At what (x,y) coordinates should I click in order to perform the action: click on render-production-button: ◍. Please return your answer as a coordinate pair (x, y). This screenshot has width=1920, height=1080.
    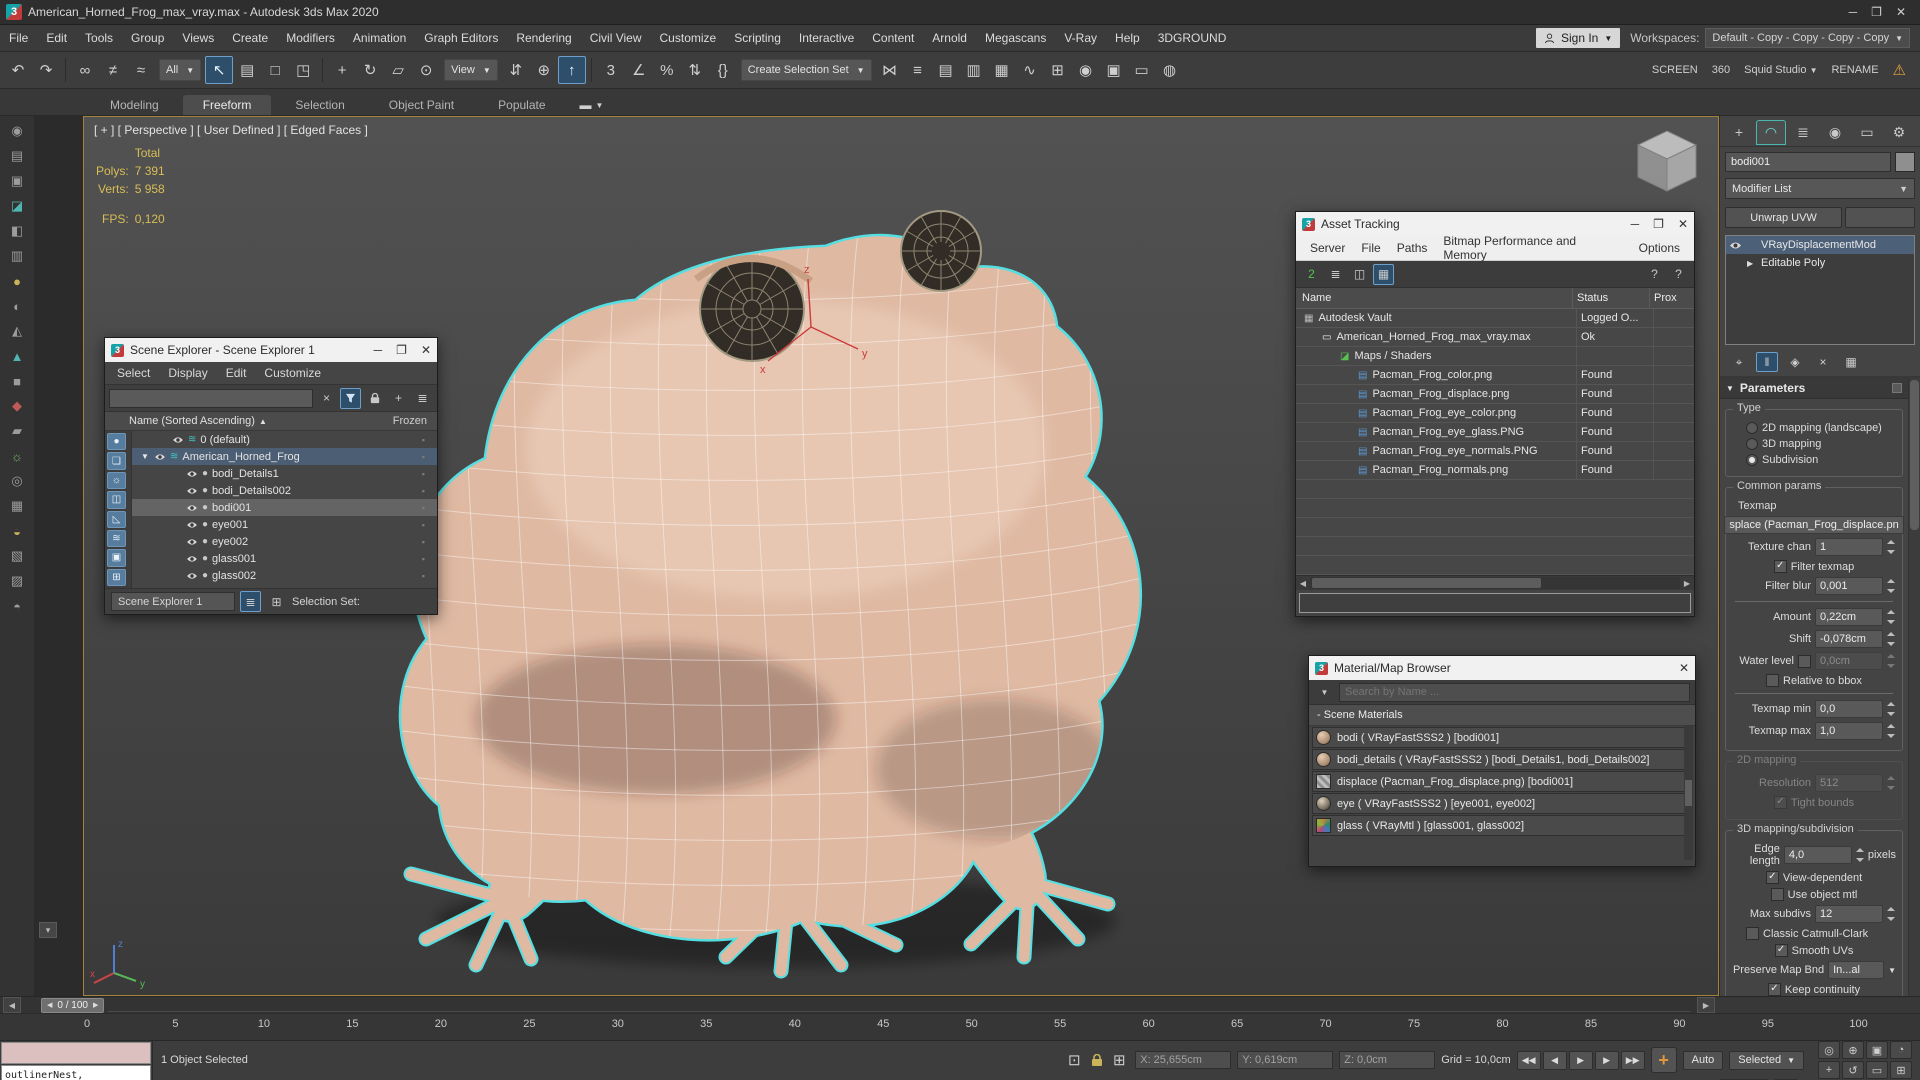
    Looking at the image, I should click on (1170, 70).